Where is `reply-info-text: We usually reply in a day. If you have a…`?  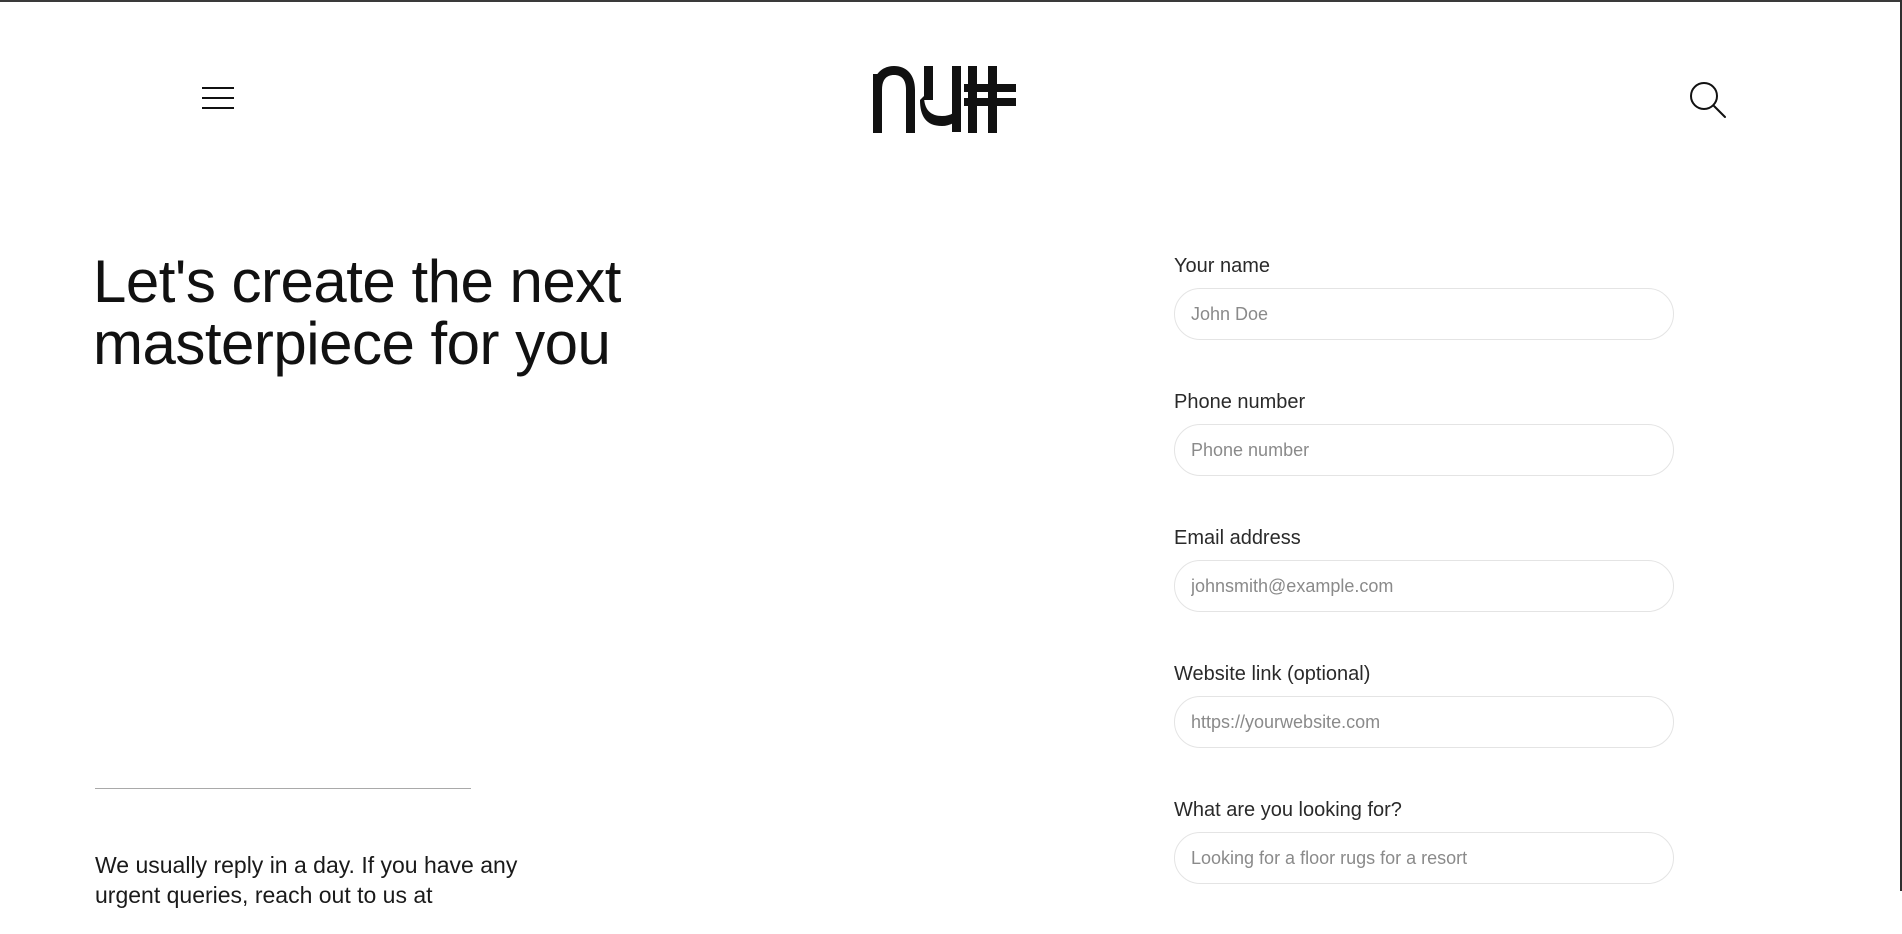
reply-info-text: We usually reply in a day. If you have a… is located at coordinates (306, 880).